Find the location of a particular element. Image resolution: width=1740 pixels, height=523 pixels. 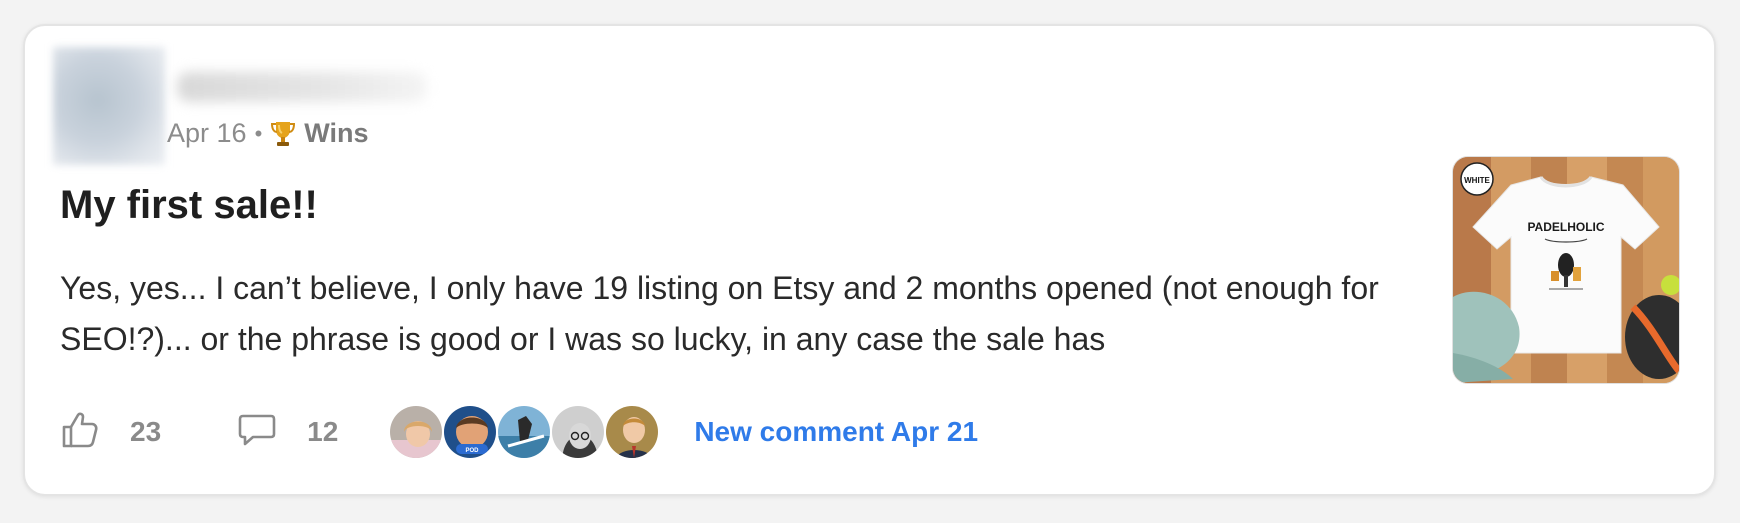

post-footer: 23 12 POD New comment Apr 21 is located at coordinates (519, 432).